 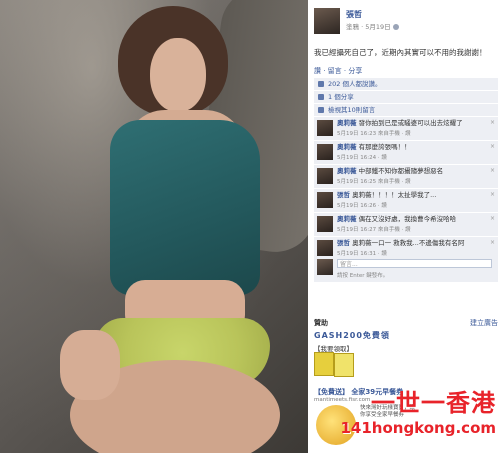 What do you see at coordinates (354, 14) in the screenshot?
I see `author-name: 張哲` at bounding box center [354, 14].